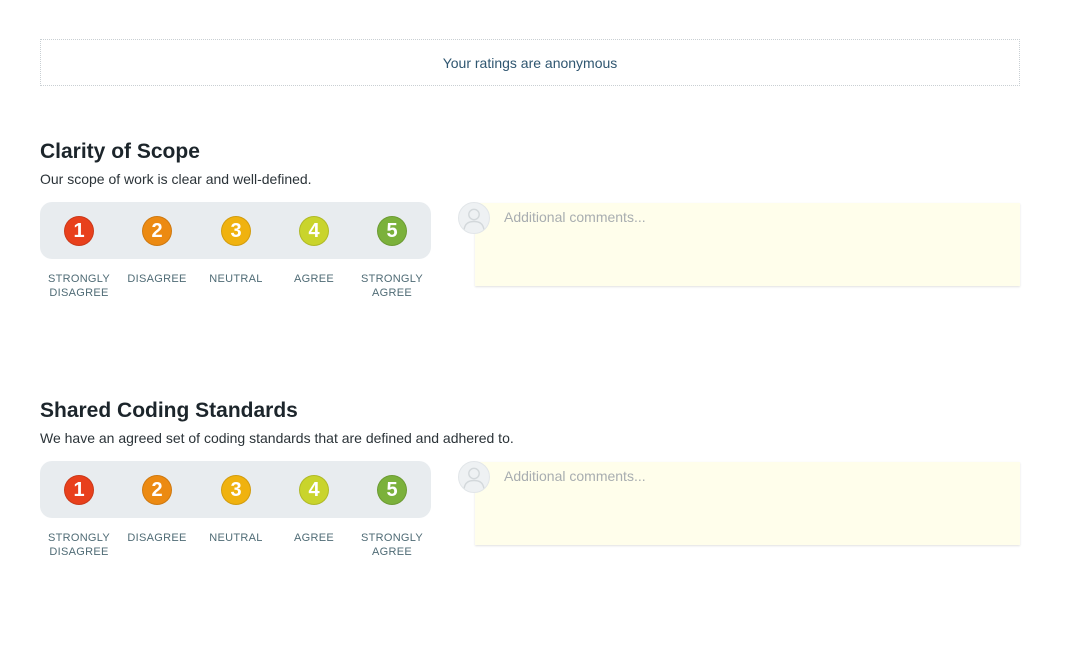 This screenshot has height=657, width=1065. Describe the element at coordinates (120, 151) in the screenshot. I see `question-title: Clarity of Scope` at that location.